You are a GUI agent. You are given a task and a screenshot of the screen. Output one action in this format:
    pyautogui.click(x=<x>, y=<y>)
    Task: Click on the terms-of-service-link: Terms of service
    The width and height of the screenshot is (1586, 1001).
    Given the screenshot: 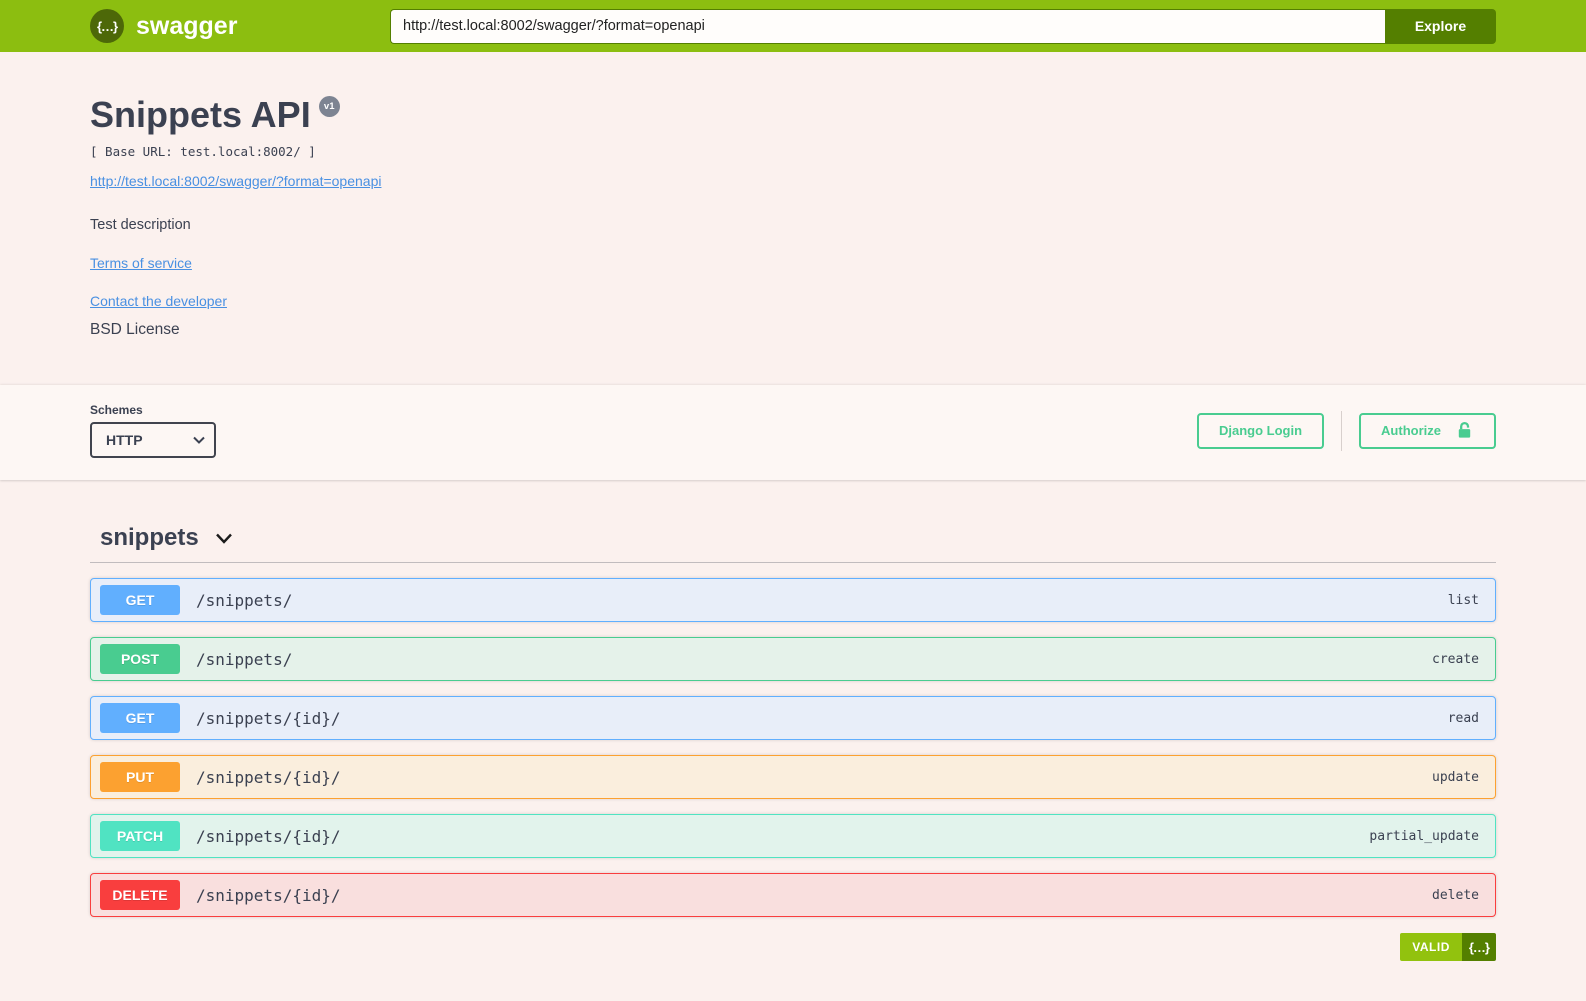 What is the action you would take?
    pyautogui.click(x=141, y=263)
    